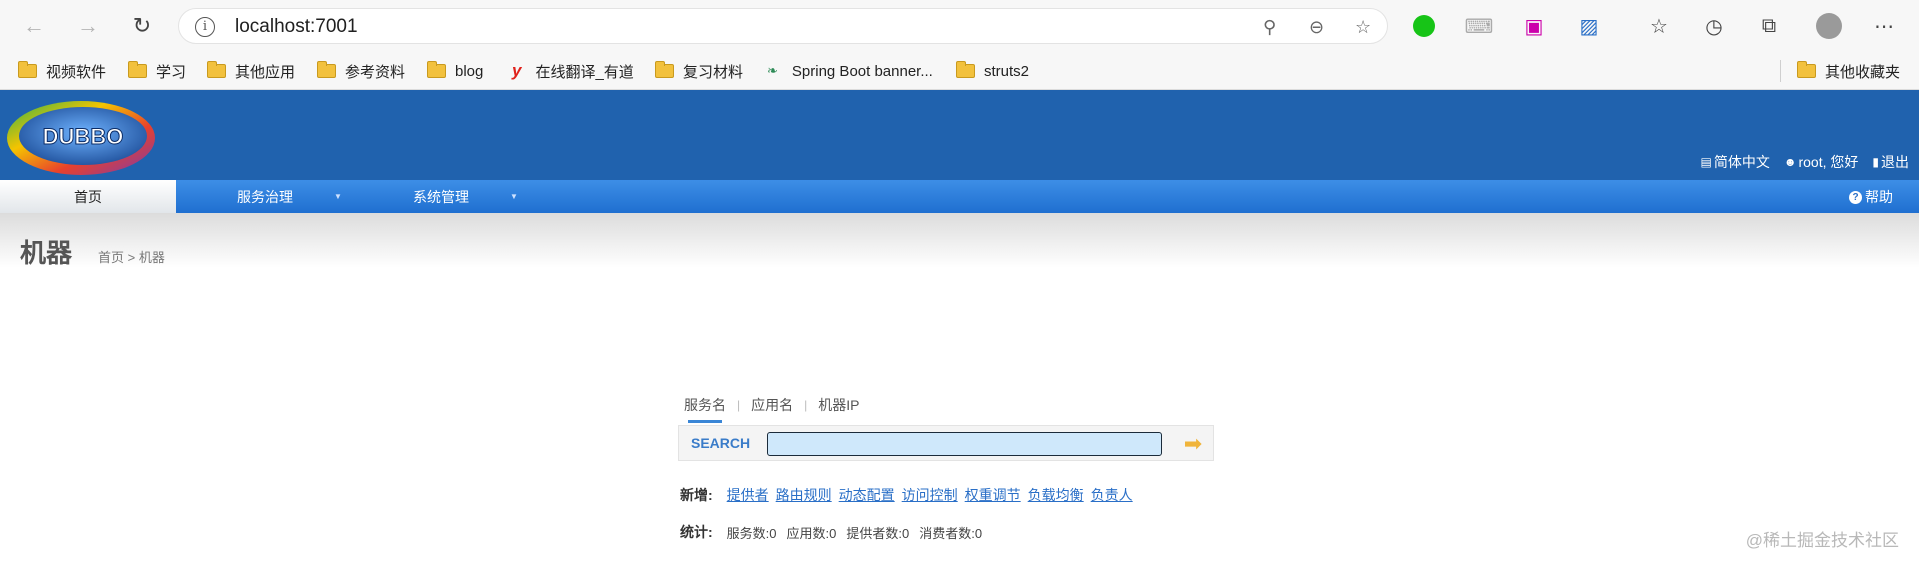  What do you see at coordinates (964, 444) in the screenshot?
I see `search-input` at bounding box center [964, 444].